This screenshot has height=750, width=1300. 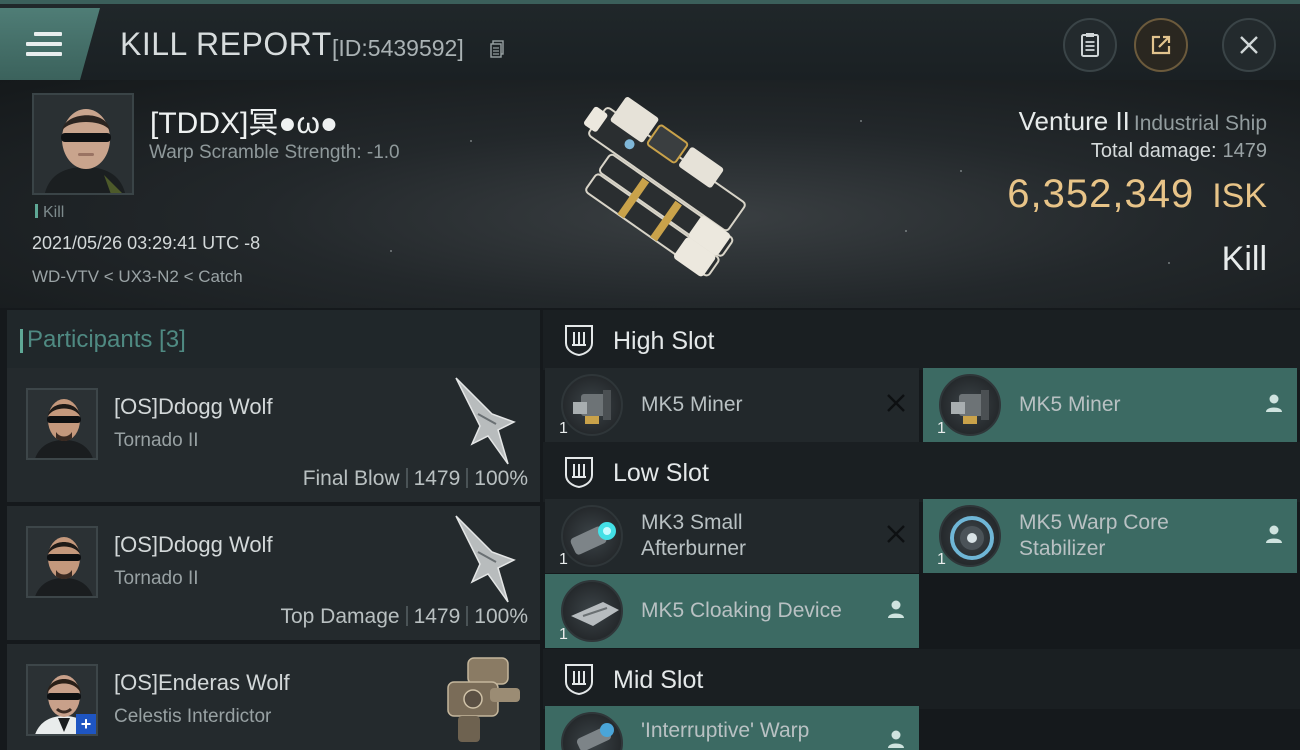 I want to click on report-id: [ID:5439592], so click(x=398, y=48).